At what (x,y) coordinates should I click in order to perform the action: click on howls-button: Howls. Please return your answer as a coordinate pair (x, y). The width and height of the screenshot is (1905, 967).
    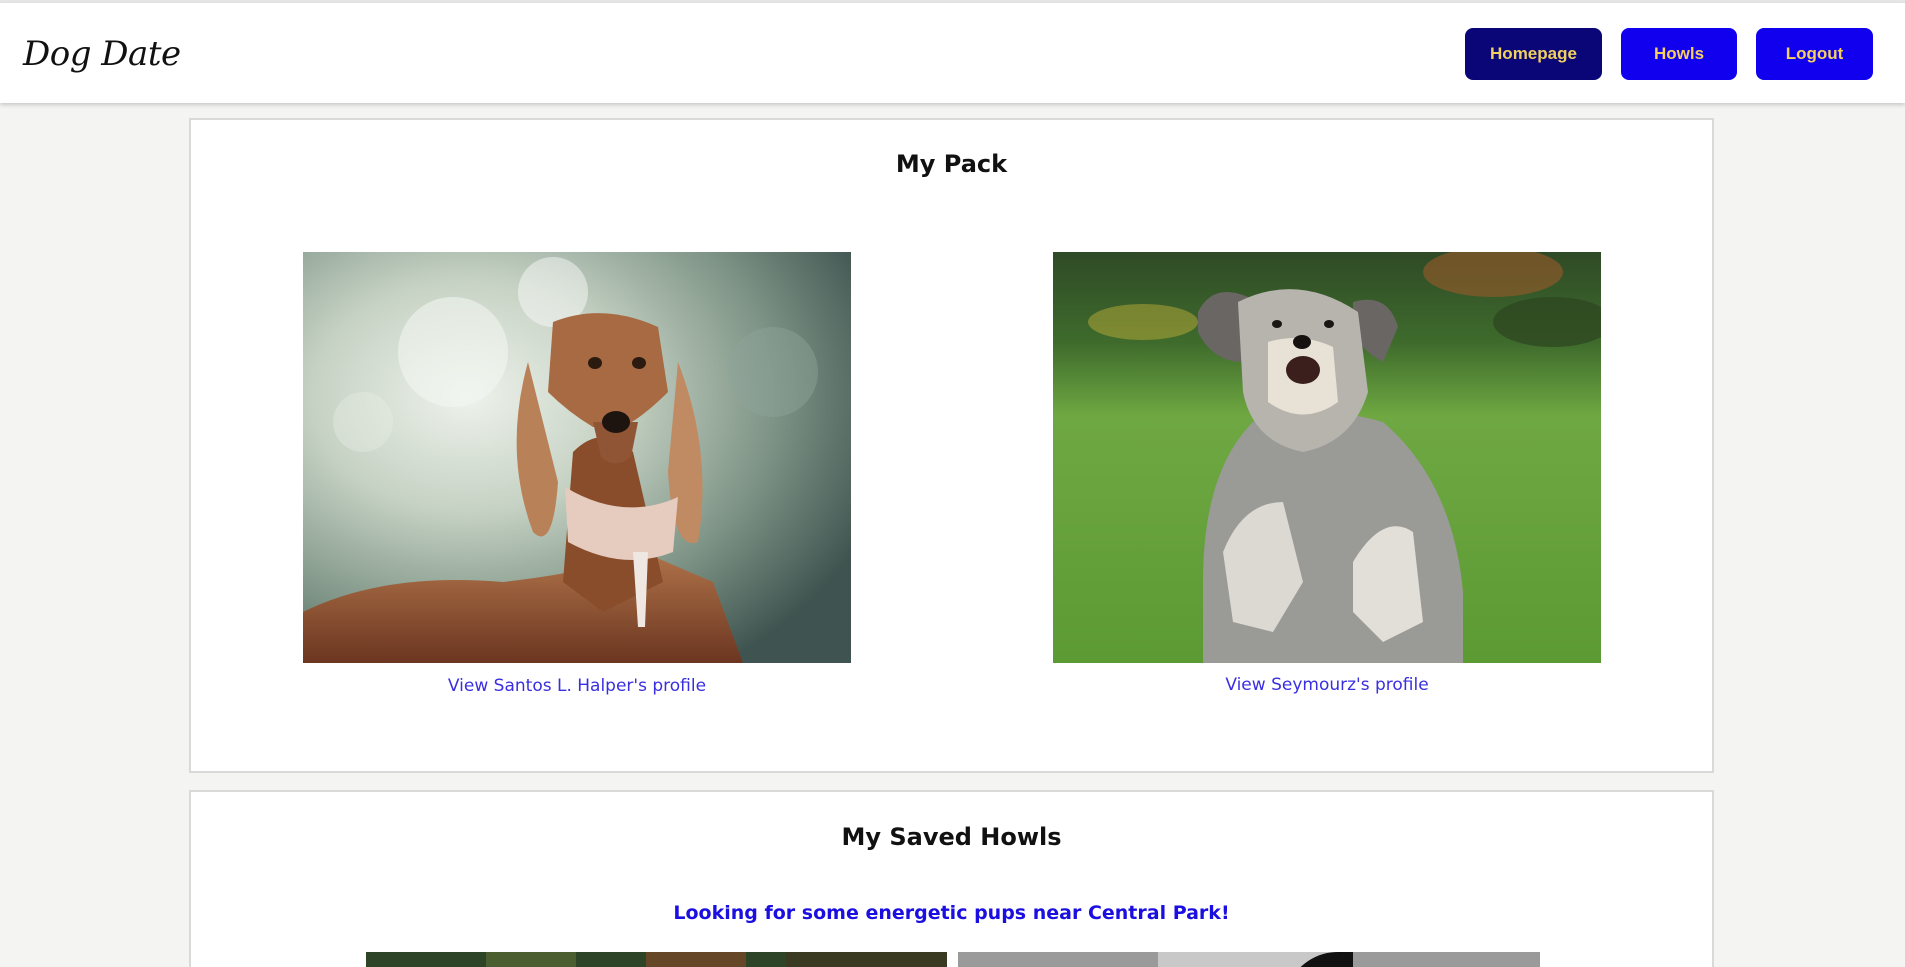
    Looking at the image, I should click on (1679, 54).